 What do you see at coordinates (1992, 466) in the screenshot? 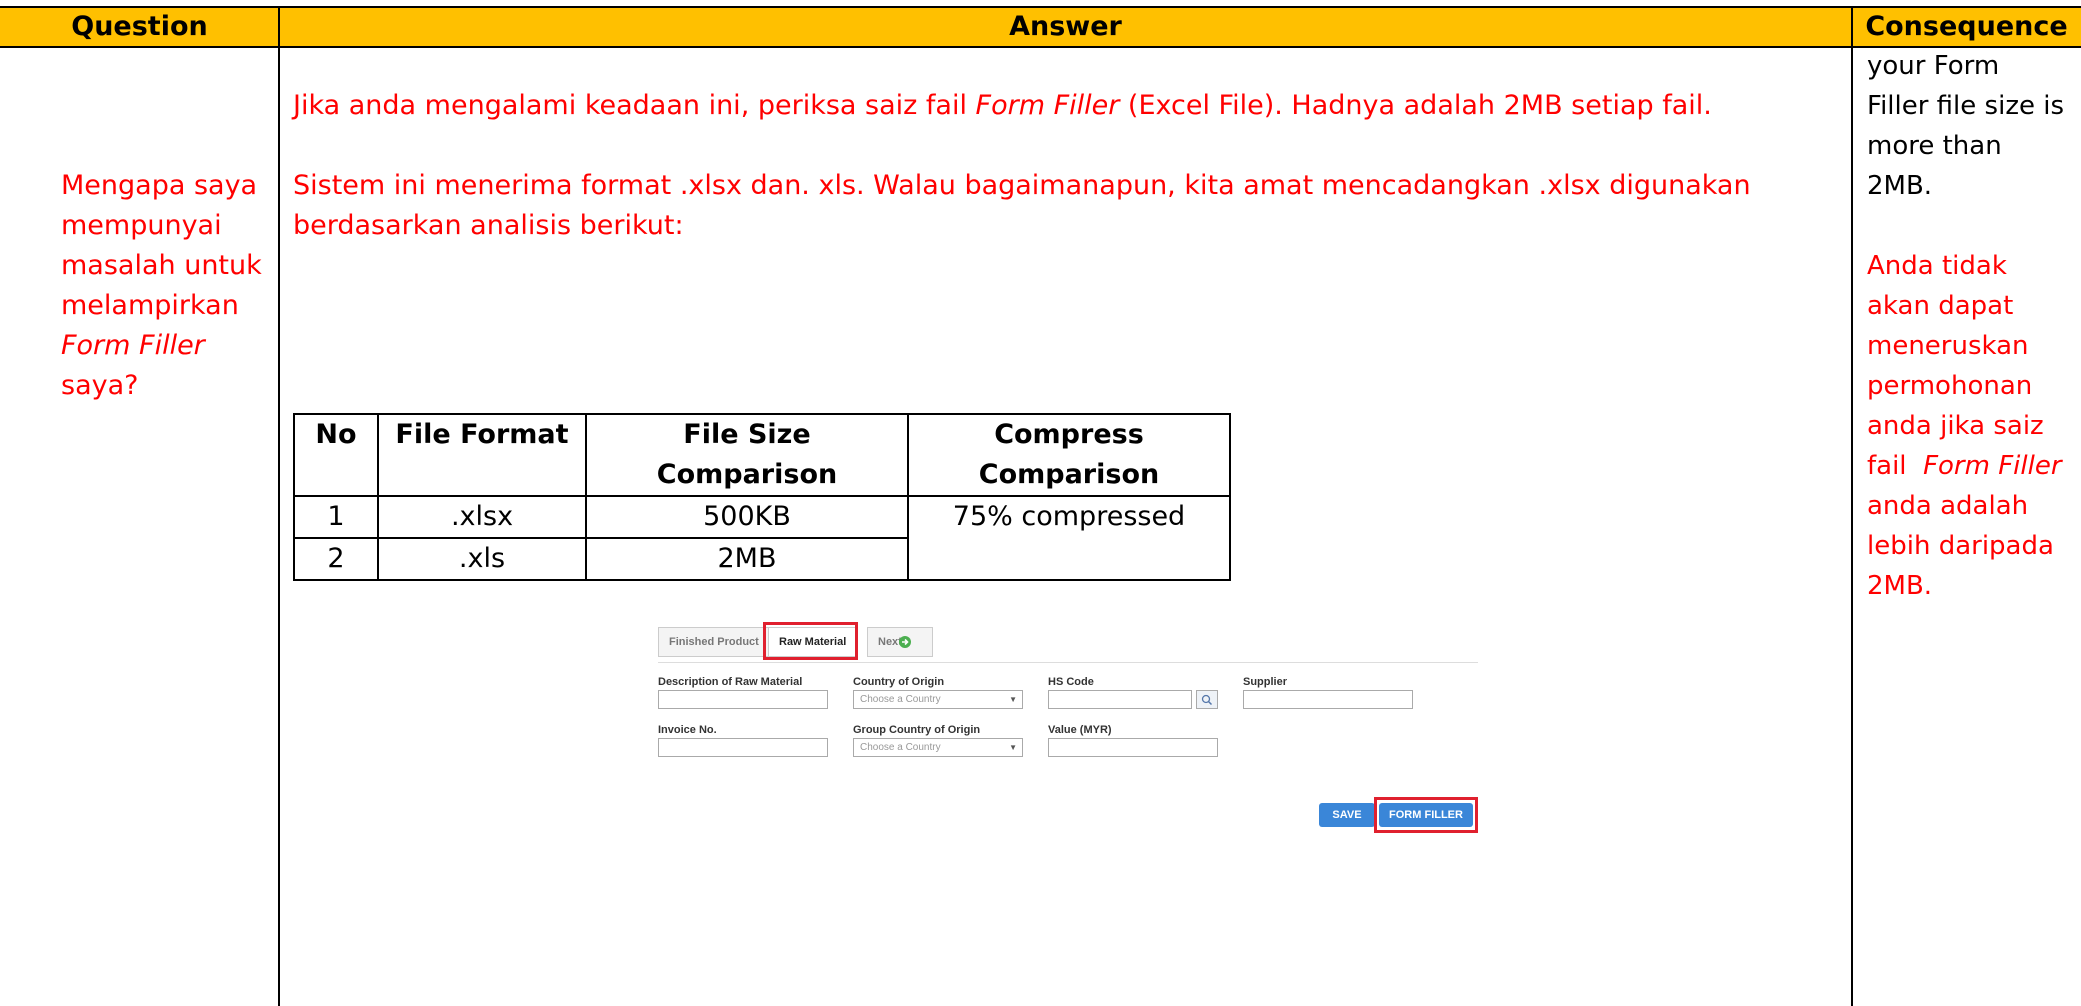
I see `consequence-form-filler: Form Filler` at bounding box center [1992, 466].